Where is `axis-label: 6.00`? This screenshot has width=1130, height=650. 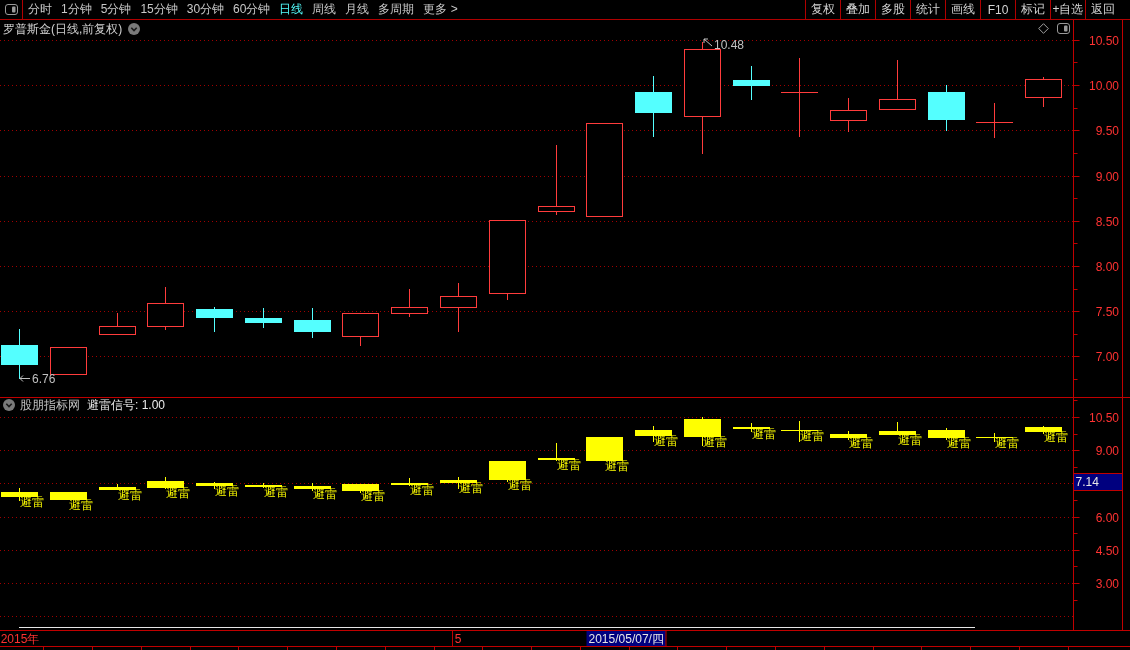
axis-label: 6.00 is located at coordinates (1107, 517).